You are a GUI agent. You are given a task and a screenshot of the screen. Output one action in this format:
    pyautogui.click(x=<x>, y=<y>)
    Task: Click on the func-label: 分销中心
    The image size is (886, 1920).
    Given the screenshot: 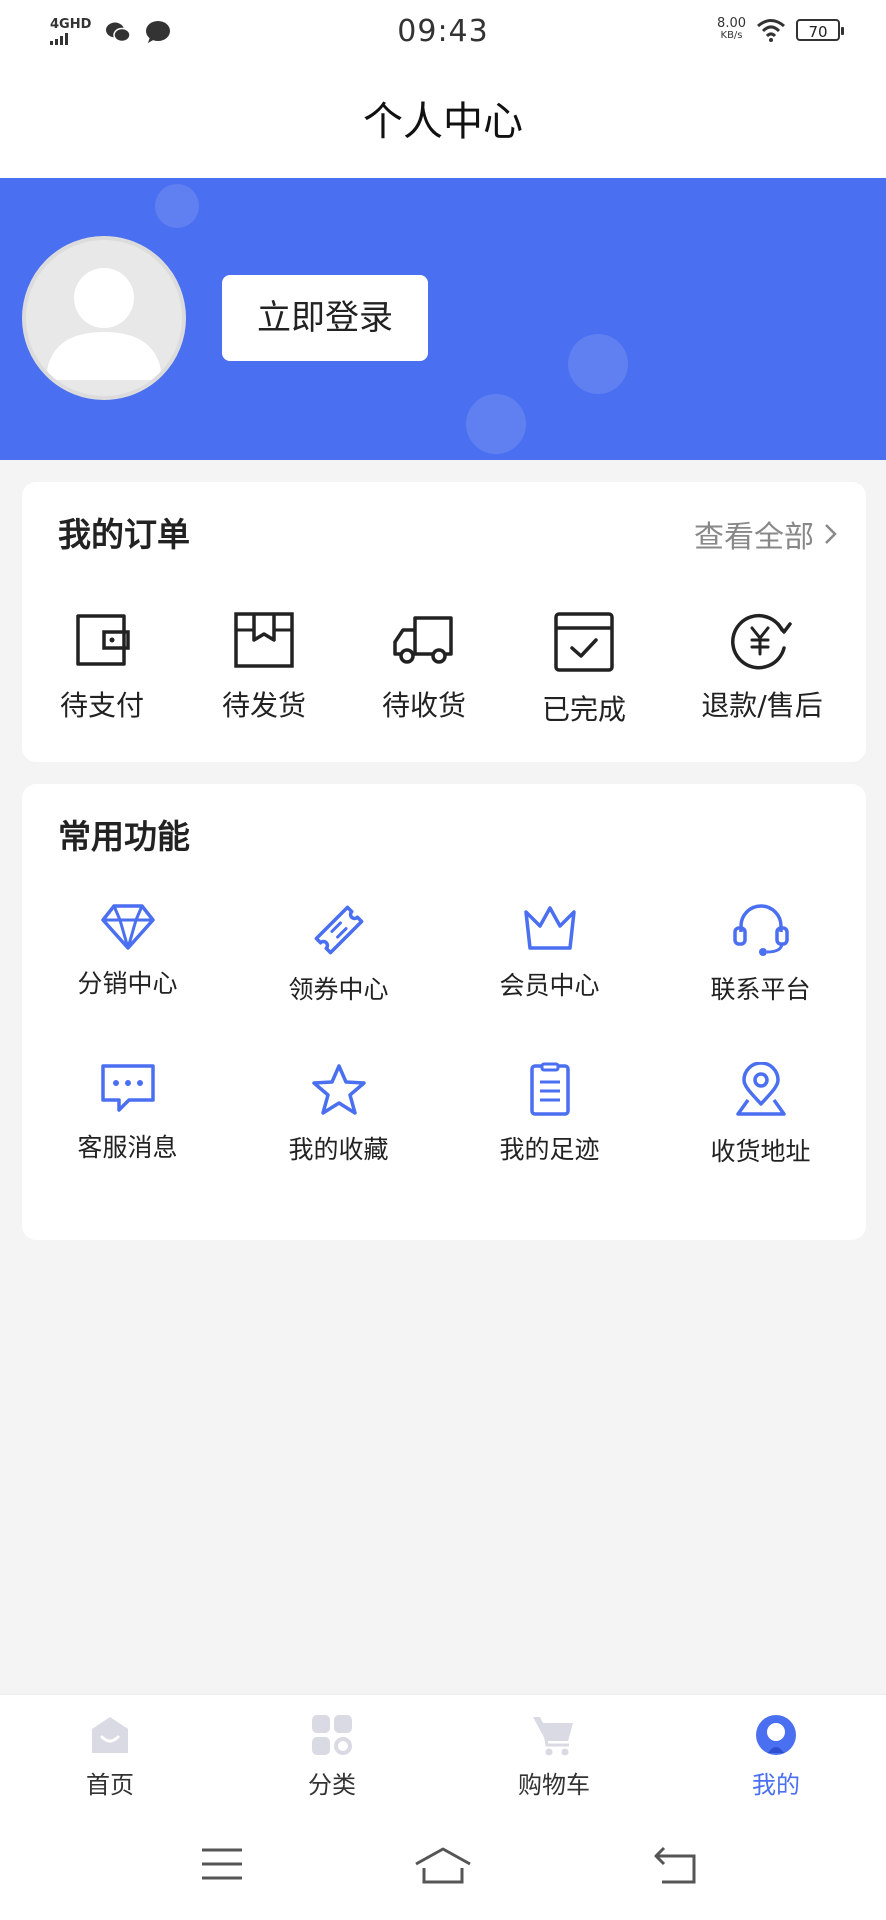 What is the action you would take?
    pyautogui.click(x=127, y=983)
    